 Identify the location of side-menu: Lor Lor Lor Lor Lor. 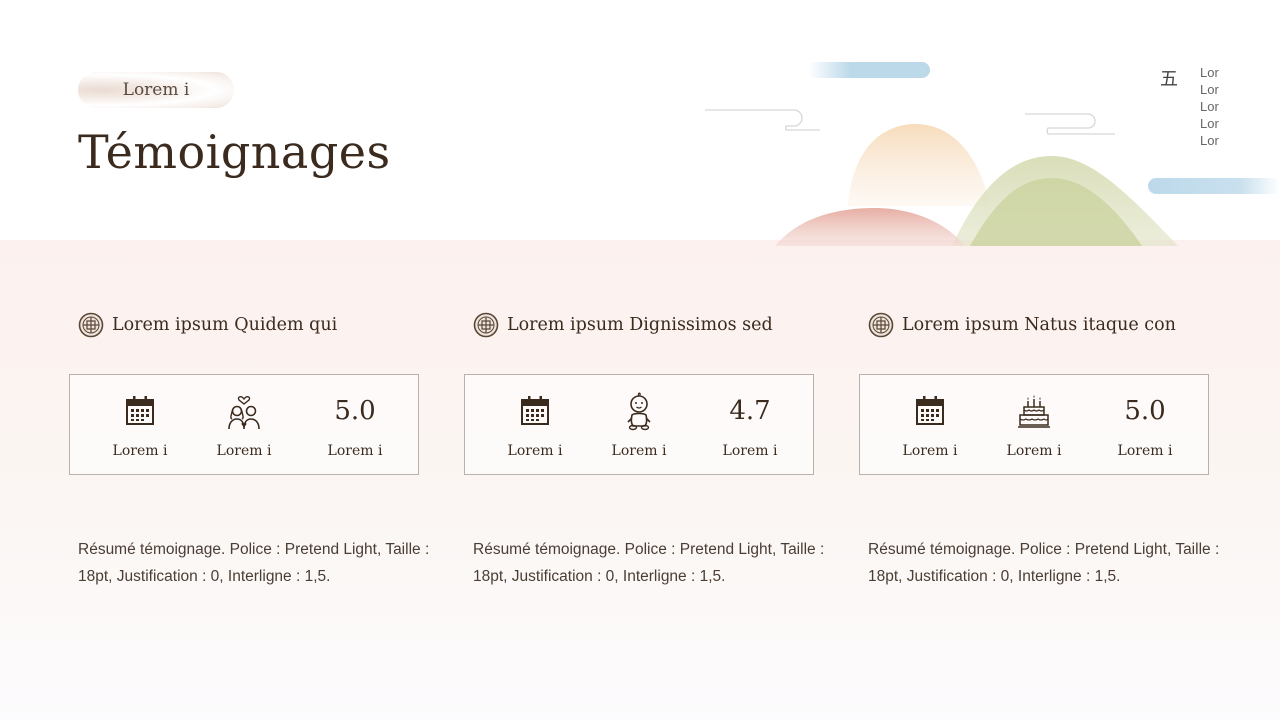
(1209, 106).